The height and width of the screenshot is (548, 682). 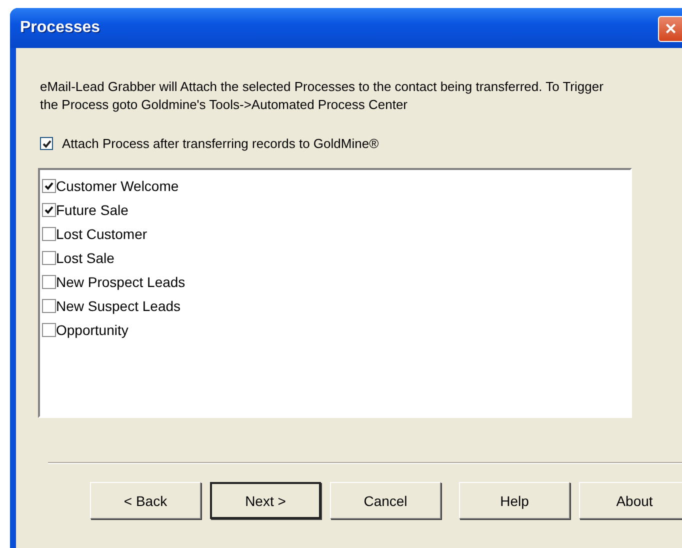 I want to click on window-title: Processes, so click(x=60, y=28).